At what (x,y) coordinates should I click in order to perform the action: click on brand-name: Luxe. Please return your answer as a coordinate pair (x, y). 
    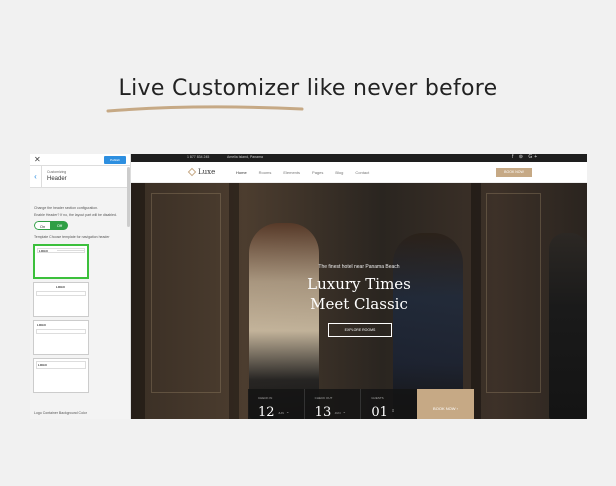
    Looking at the image, I should click on (207, 172).